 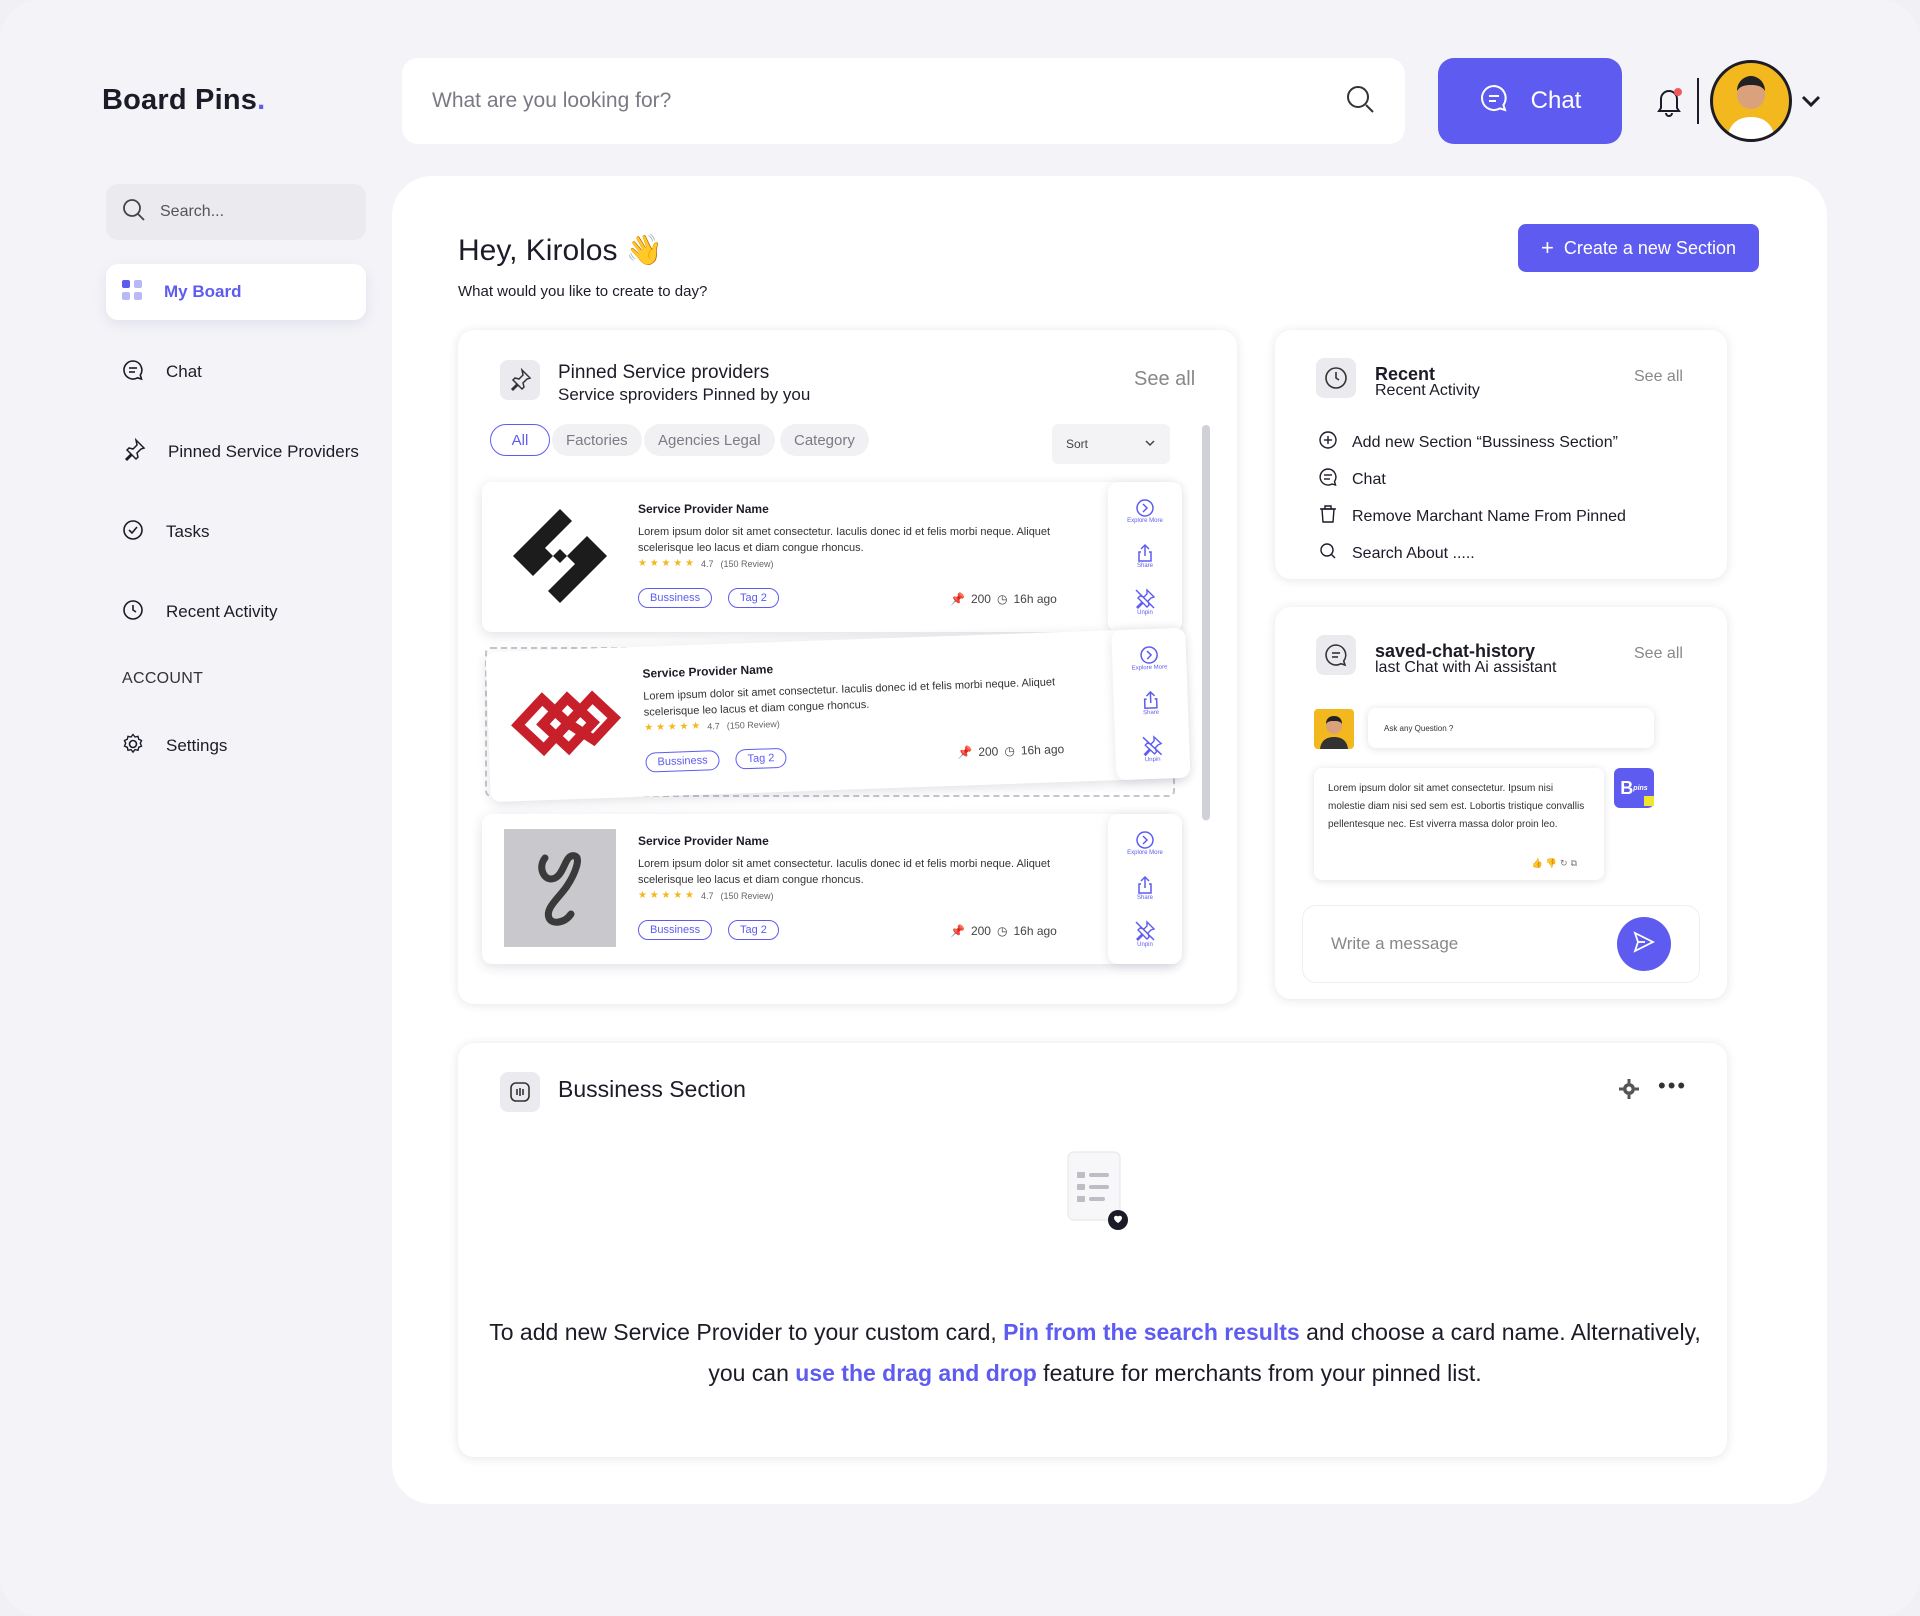 What do you see at coordinates (1649, 247) in the screenshot?
I see `create-section-label: Create a new Section` at bounding box center [1649, 247].